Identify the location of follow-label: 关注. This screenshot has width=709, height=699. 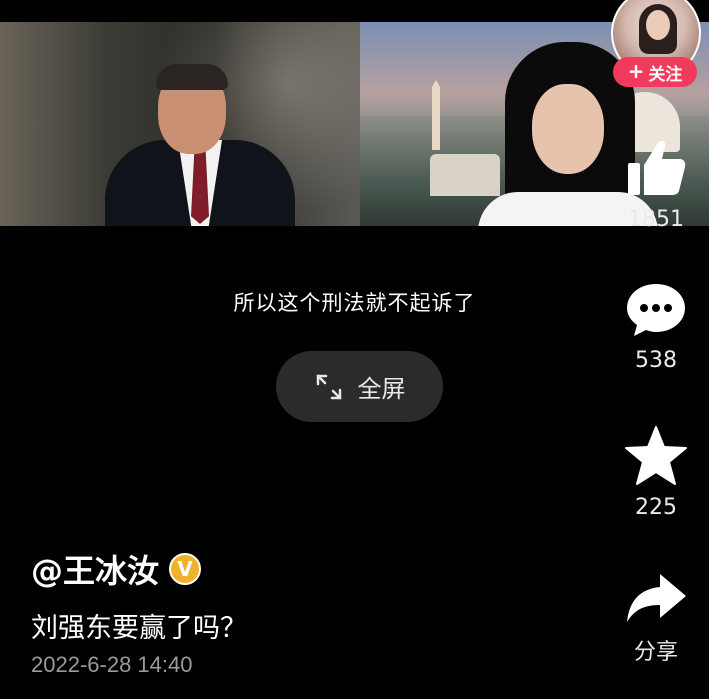
(665, 74).